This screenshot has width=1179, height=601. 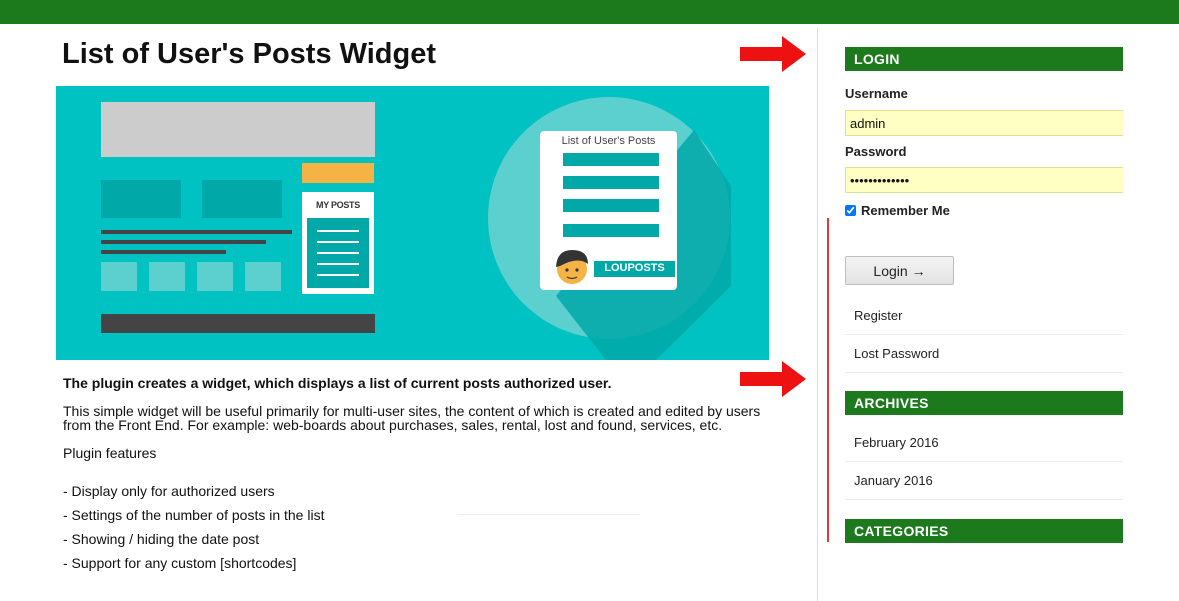 I want to click on feature-item: - Support for any custom [shortcodes], so click(x=180, y=563).